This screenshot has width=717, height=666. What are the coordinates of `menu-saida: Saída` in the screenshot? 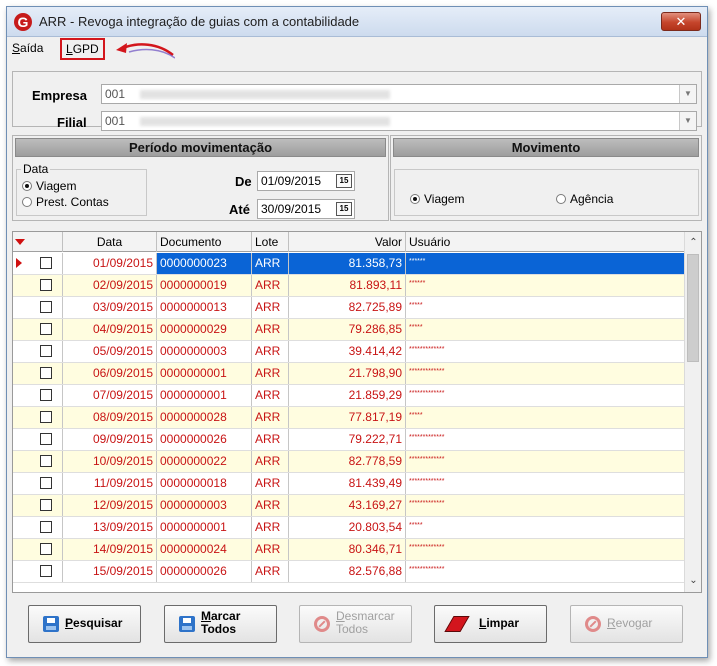 It's located at (27, 48).